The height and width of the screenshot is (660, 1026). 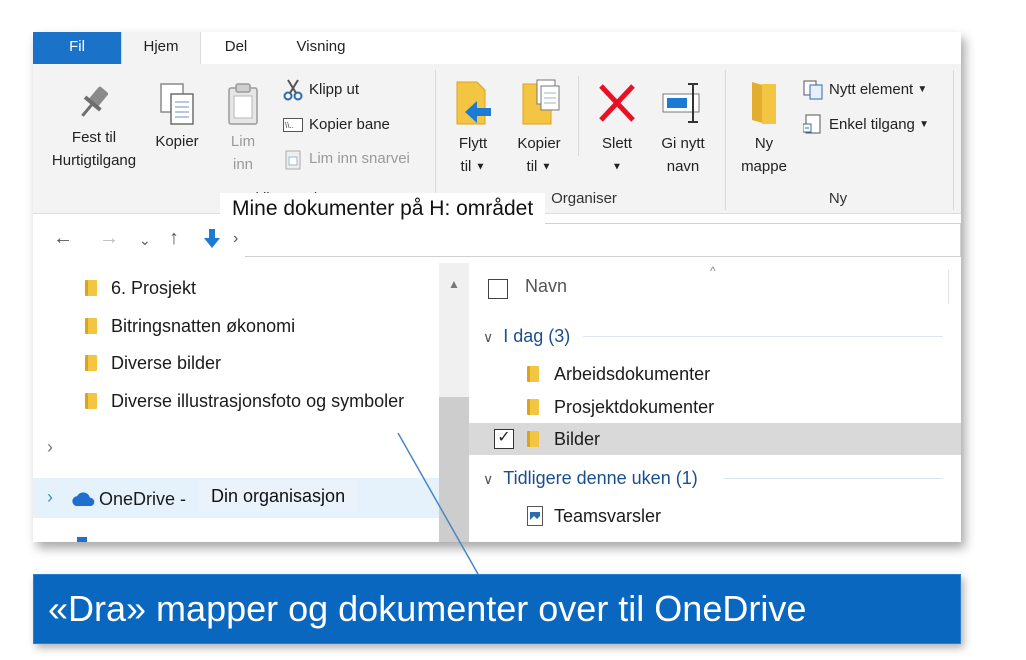 What do you see at coordinates (473, 103) in the screenshot?
I see `move-to-icon` at bounding box center [473, 103].